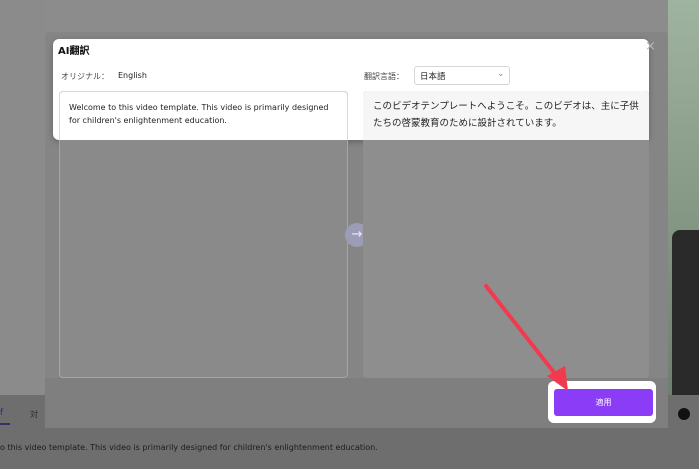 The width and height of the screenshot is (699, 469). Describe the element at coordinates (34, 414) in the screenshot. I see `background-tab-2: 対` at that location.